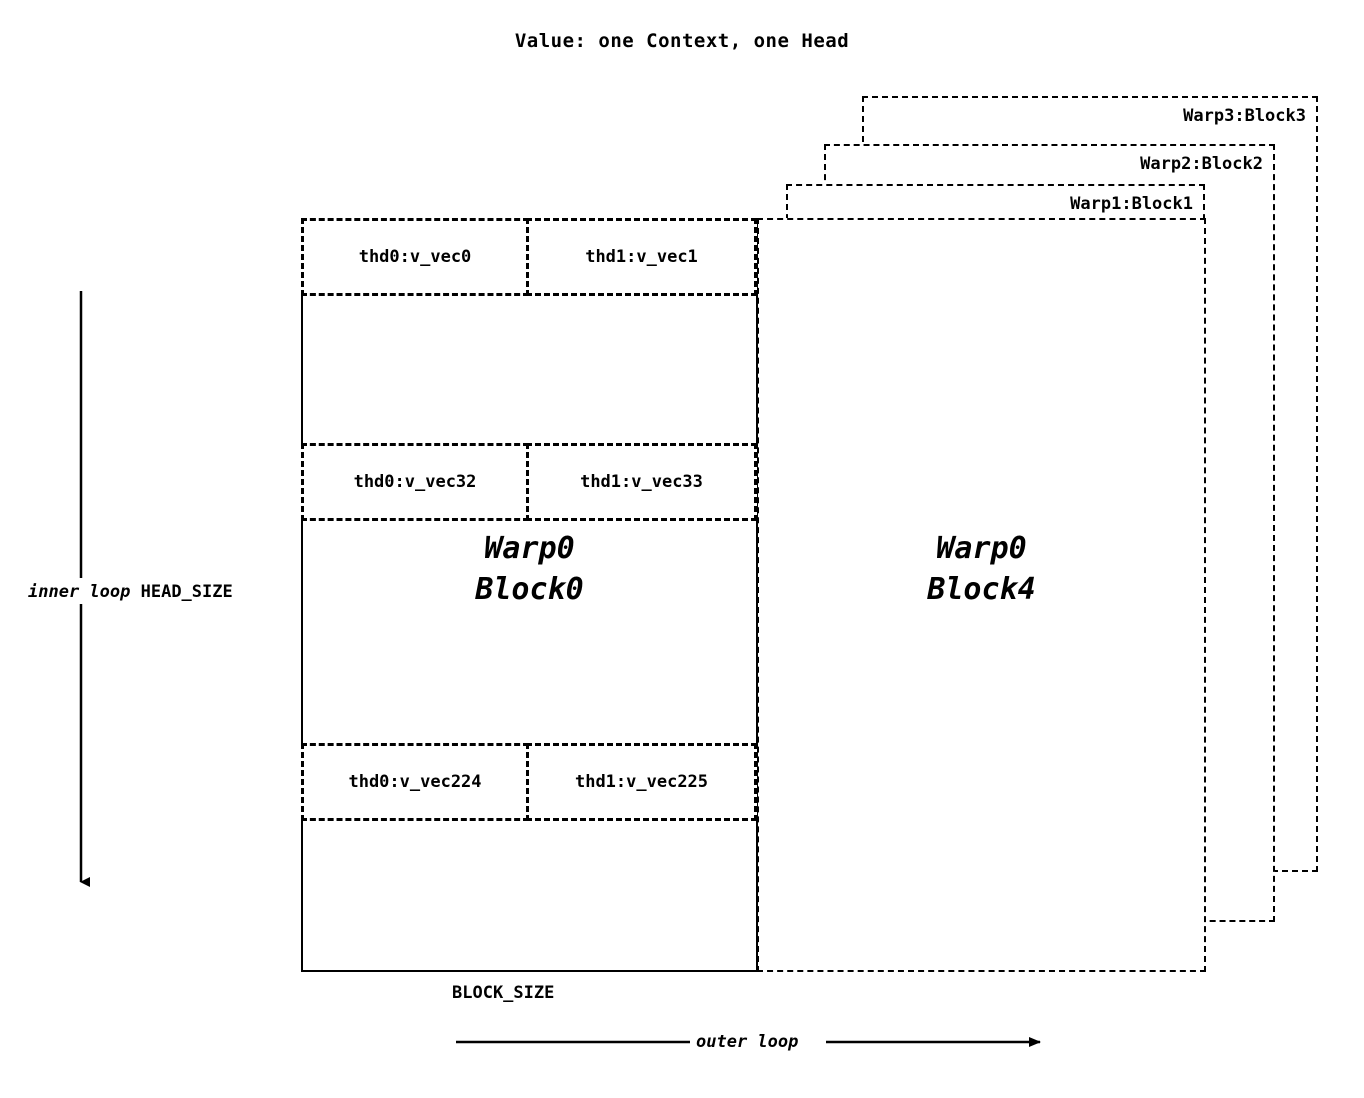 This screenshot has width=1364, height=1098. What do you see at coordinates (186, 592) in the screenshot?
I see `head-size-text: HEAD_SIZE` at bounding box center [186, 592].